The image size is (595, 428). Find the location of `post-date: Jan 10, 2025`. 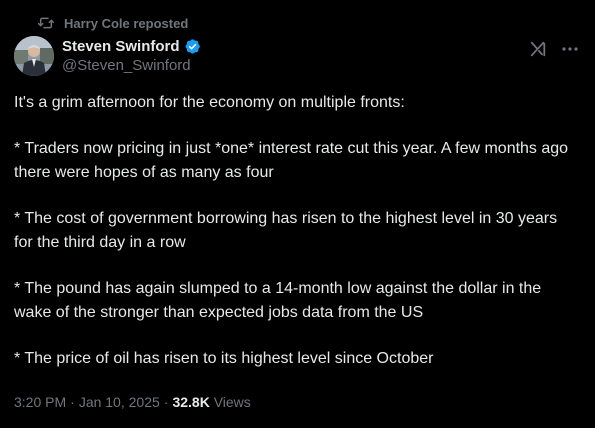

post-date: Jan 10, 2025 is located at coordinates (119, 402).